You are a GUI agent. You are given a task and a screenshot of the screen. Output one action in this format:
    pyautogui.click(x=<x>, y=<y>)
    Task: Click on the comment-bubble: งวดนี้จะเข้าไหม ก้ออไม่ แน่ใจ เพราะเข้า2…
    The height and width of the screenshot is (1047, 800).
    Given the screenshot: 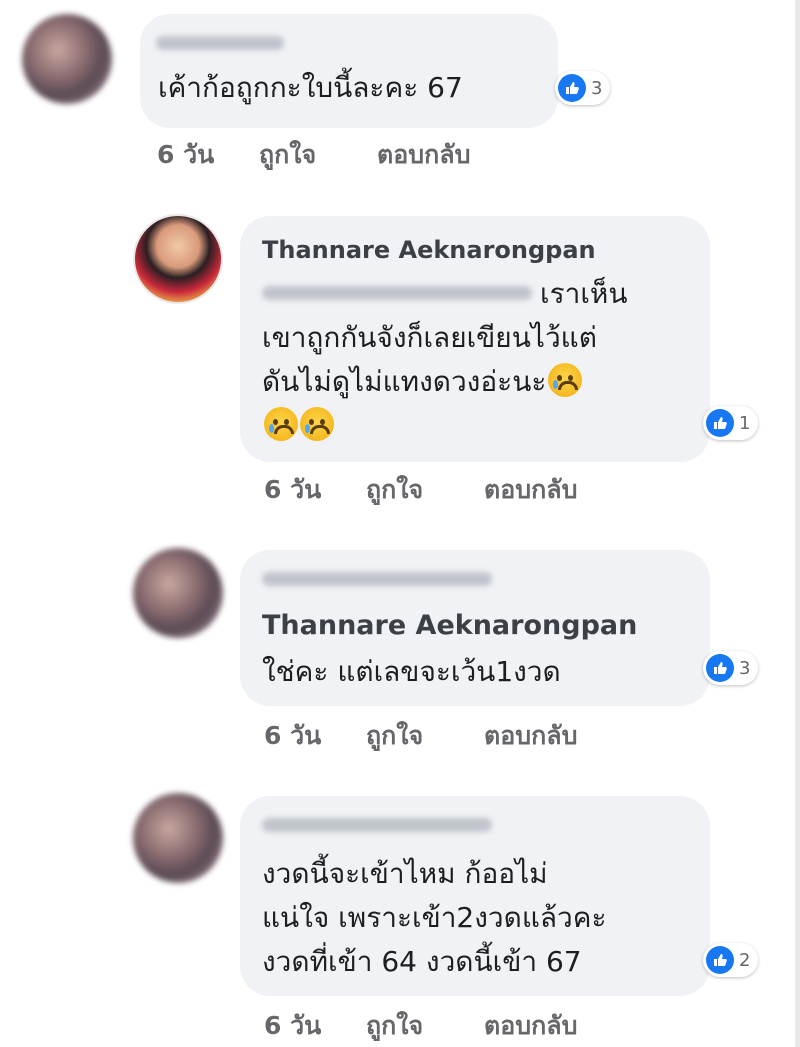 What is the action you would take?
    pyautogui.click(x=475, y=896)
    